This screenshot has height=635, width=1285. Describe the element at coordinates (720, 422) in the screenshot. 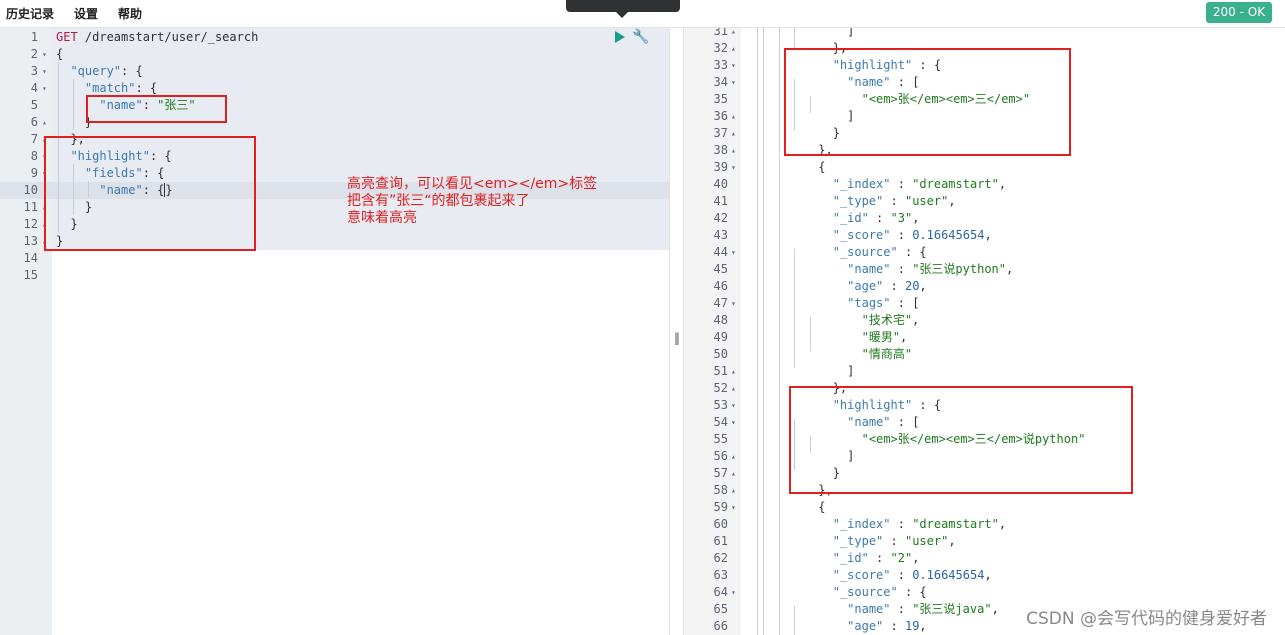

I see `line-number: 54` at that location.